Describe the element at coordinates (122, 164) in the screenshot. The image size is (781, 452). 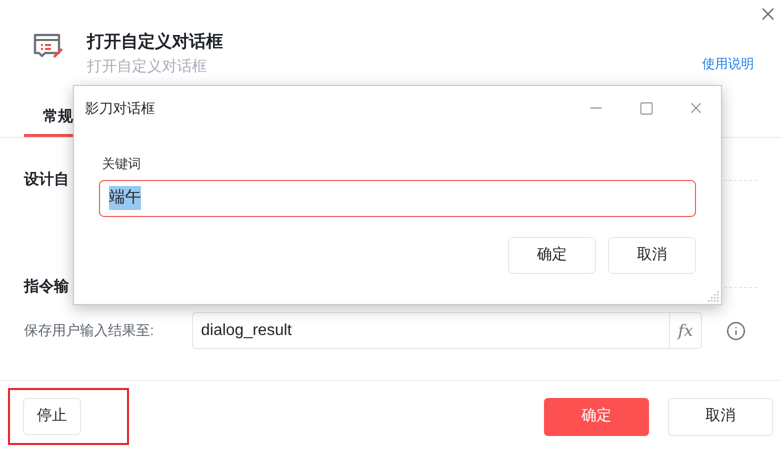
I see `field-label: 关键词` at that location.